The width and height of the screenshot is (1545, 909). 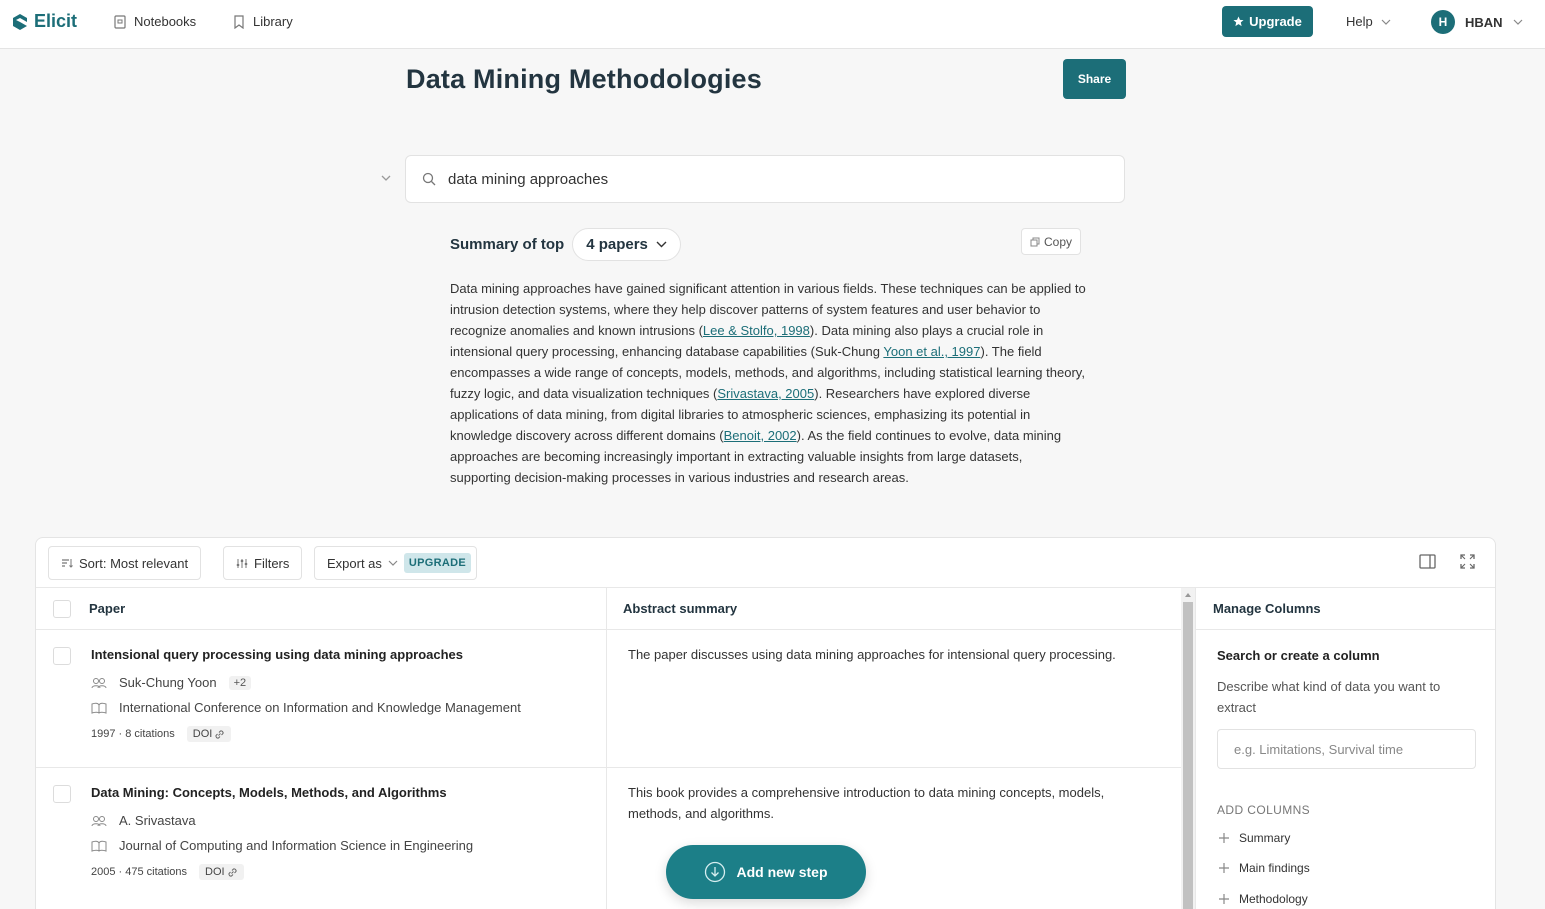 I want to click on nav-notebooks: Notebooks, so click(x=155, y=21).